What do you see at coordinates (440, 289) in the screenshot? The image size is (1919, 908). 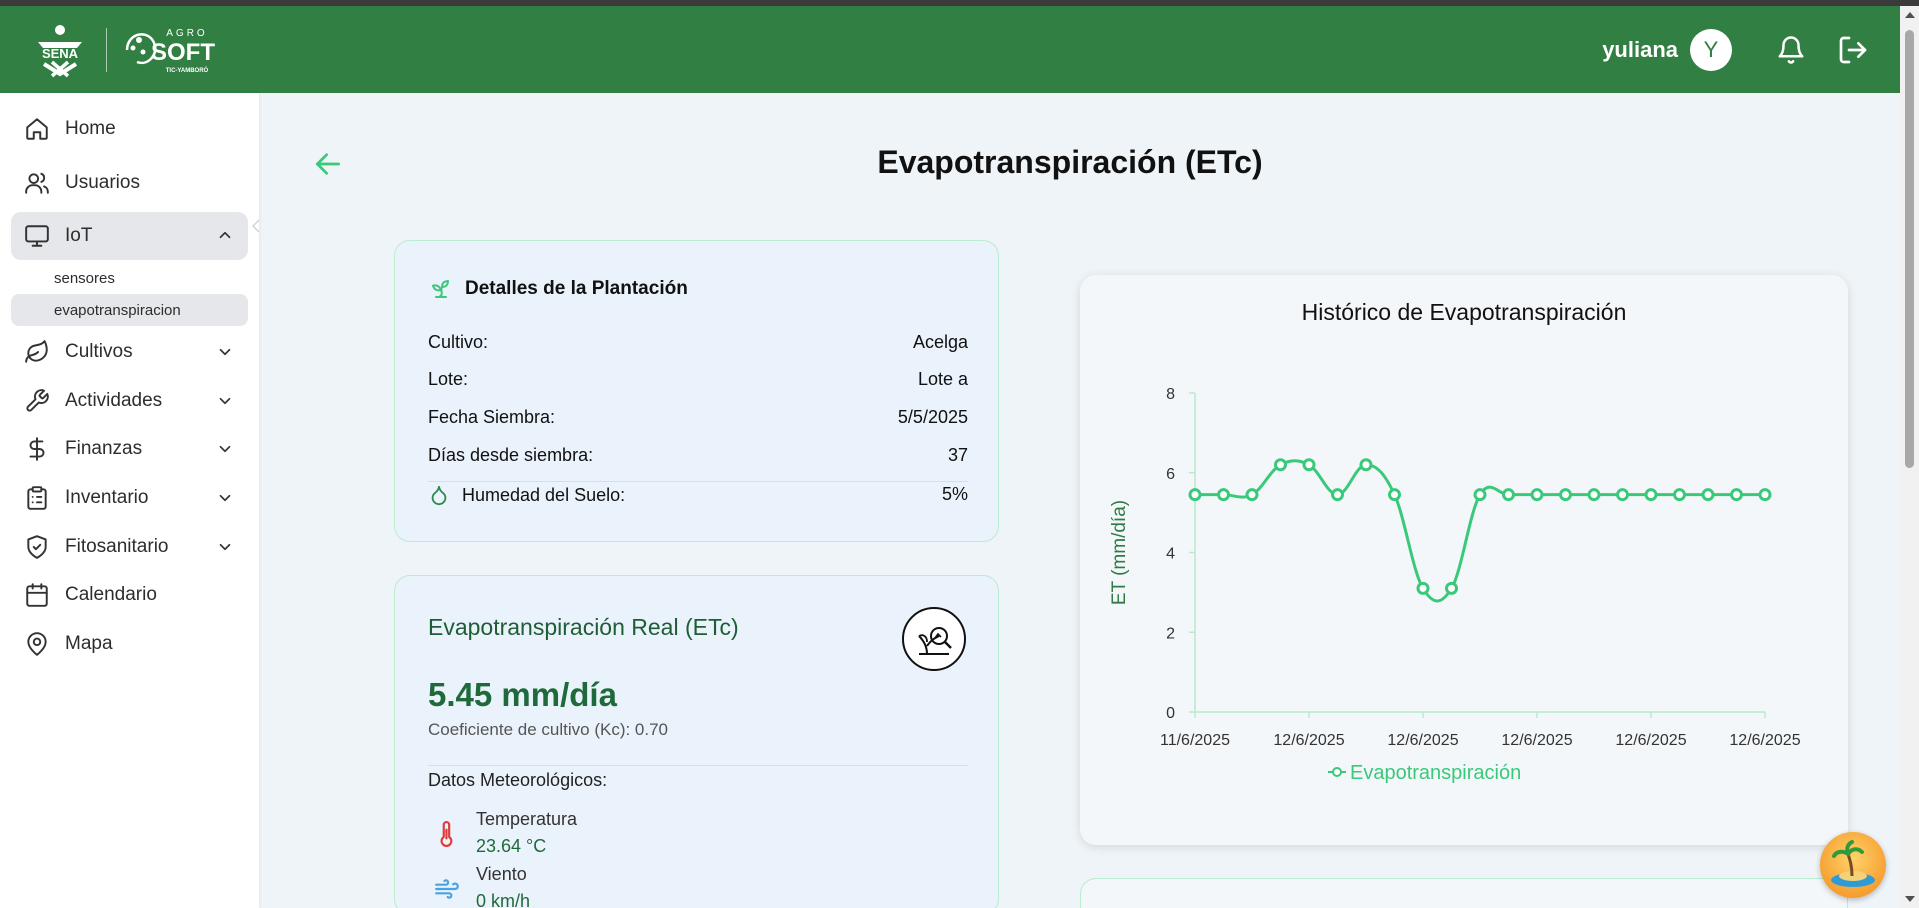 I see `sprout-icon` at bounding box center [440, 289].